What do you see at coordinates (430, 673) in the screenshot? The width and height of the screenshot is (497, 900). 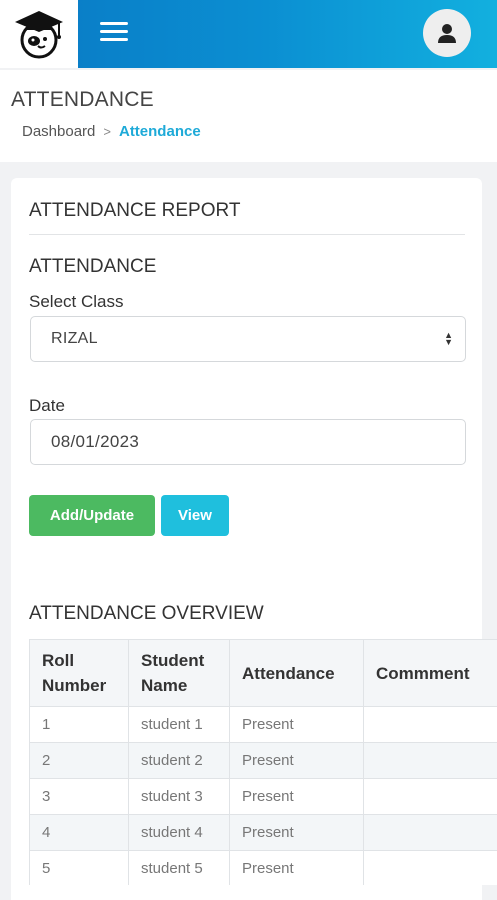 I see `column-header: Commment` at bounding box center [430, 673].